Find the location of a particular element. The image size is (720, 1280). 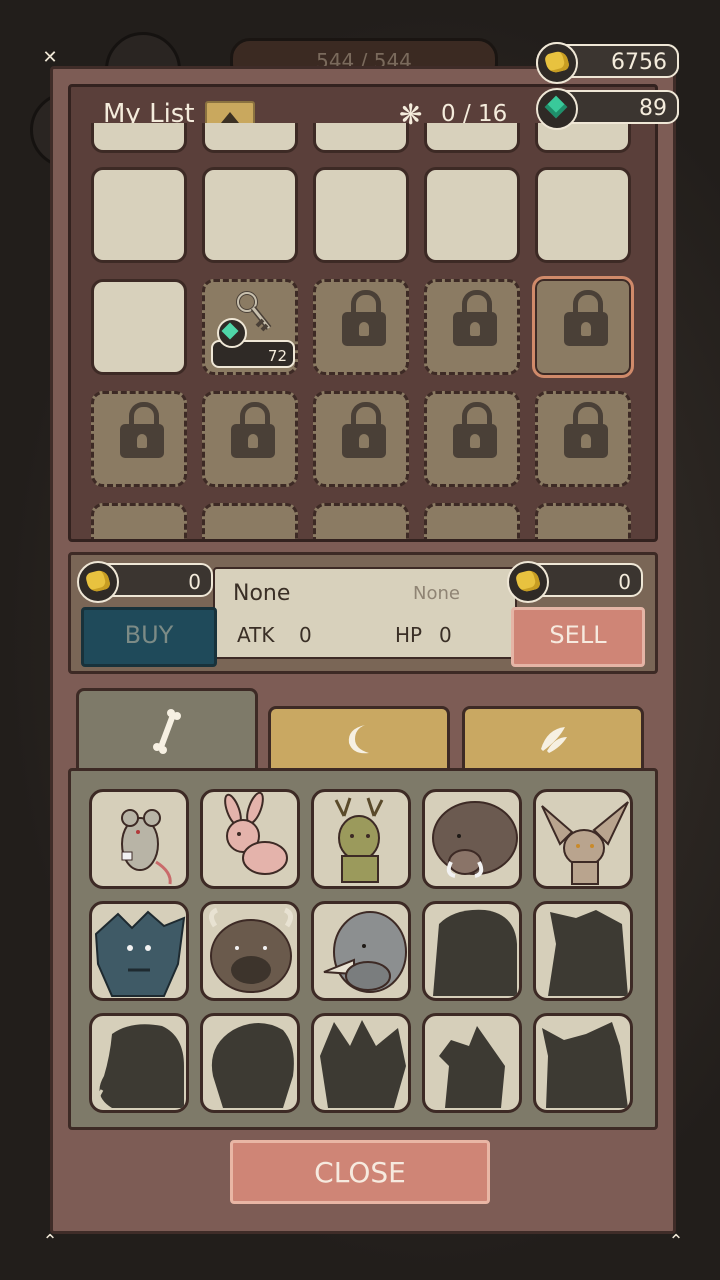

wing-icon is located at coordinates (553, 739).